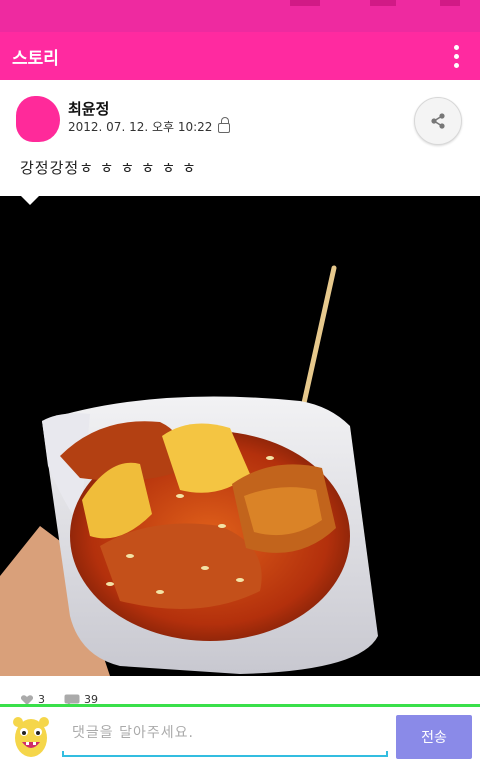  Describe the element at coordinates (140, 127) in the screenshot. I see `post-date: 2012. 07. 12. 오후 10:22` at that location.